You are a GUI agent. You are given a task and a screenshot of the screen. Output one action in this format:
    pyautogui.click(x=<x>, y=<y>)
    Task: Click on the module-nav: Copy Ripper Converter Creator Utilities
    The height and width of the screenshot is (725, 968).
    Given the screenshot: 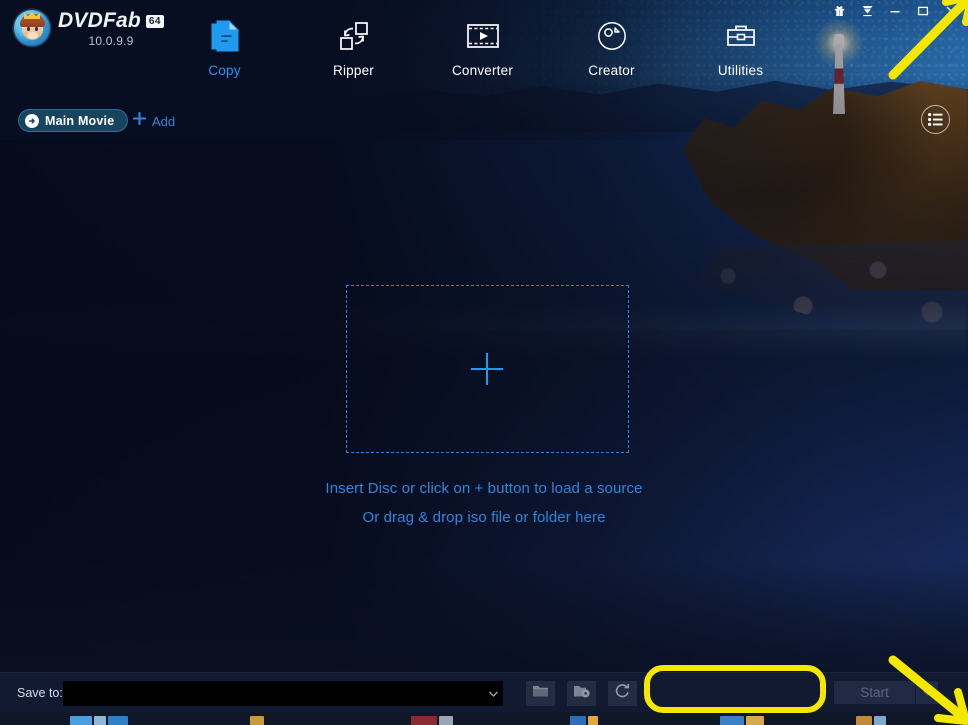 What is the action you would take?
    pyautogui.click(x=482, y=48)
    